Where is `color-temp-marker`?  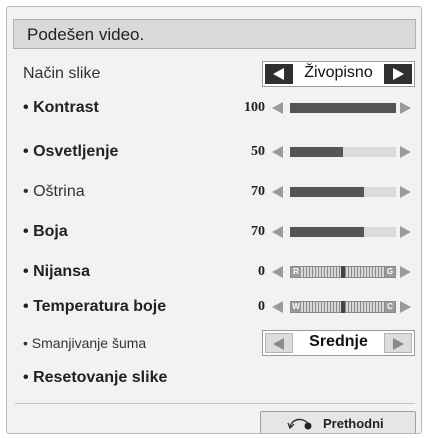 color-temp-marker is located at coordinates (343, 307).